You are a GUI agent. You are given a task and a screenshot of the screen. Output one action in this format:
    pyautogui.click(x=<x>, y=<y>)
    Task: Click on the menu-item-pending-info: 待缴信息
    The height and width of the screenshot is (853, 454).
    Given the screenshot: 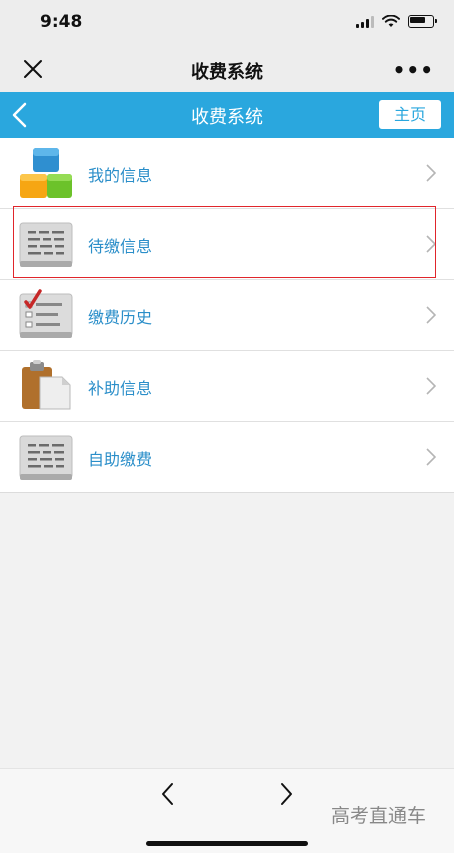 What is the action you would take?
    pyautogui.click(x=227, y=244)
    